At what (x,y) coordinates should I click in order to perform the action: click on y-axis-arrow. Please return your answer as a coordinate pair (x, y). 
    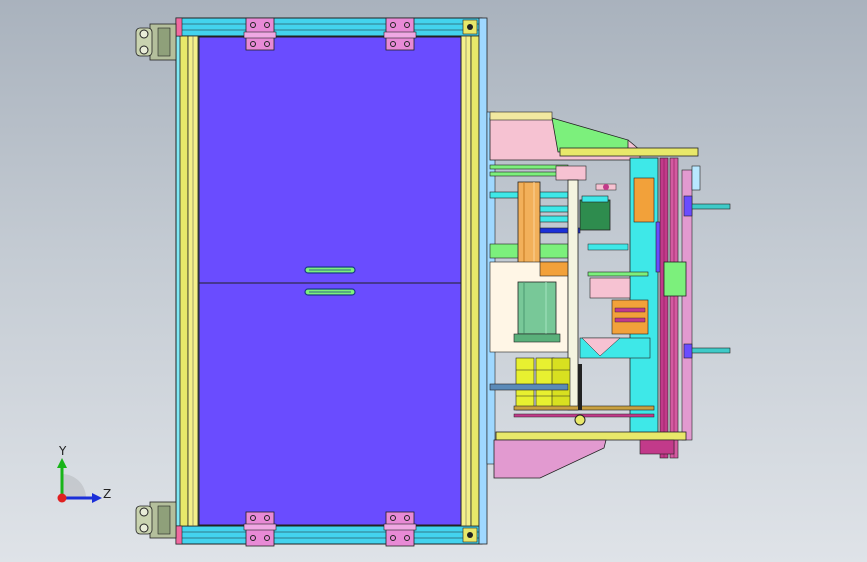
    Looking at the image, I should click on (62, 463).